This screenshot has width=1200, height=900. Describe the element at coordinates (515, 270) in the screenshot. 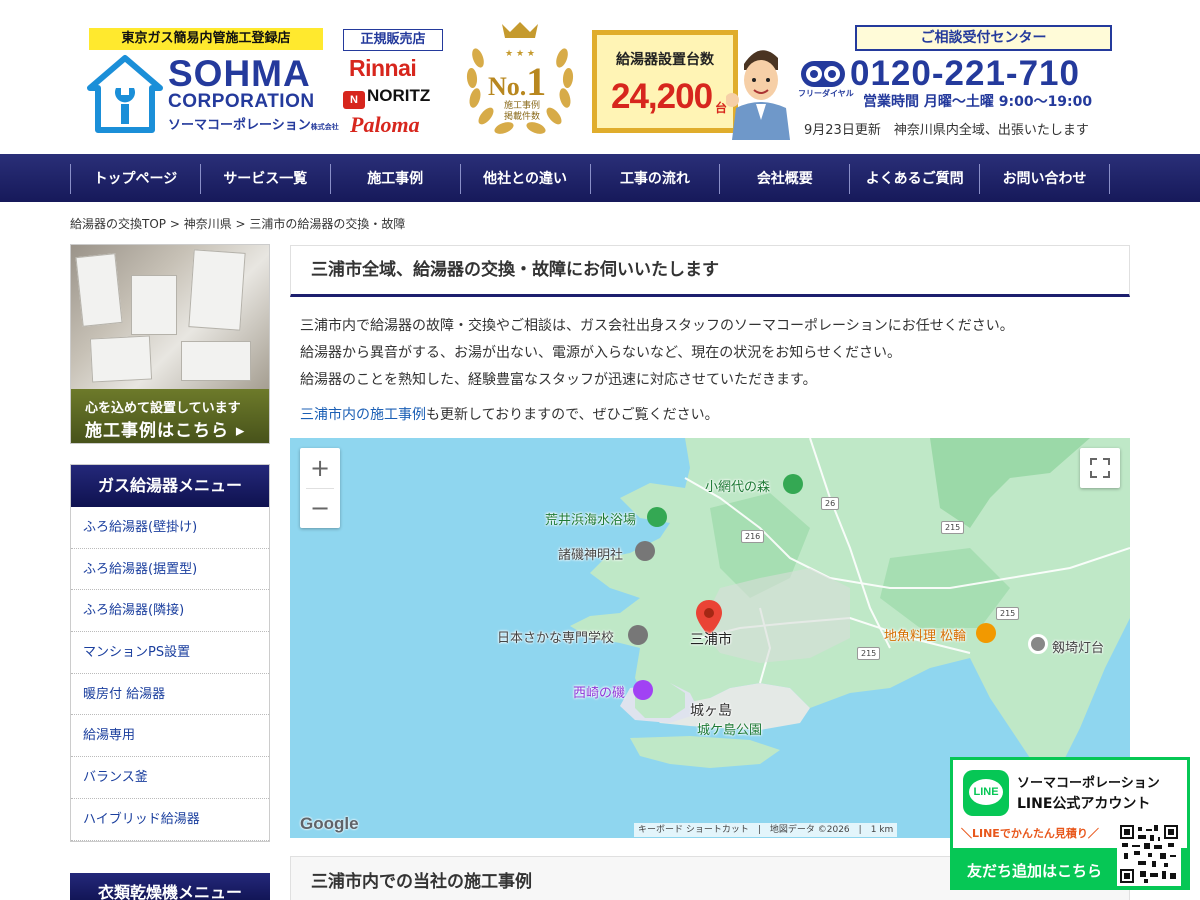

I see `page-title: 三浦市全域、給湯器の交換・故障にお伺いいたします` at that location.